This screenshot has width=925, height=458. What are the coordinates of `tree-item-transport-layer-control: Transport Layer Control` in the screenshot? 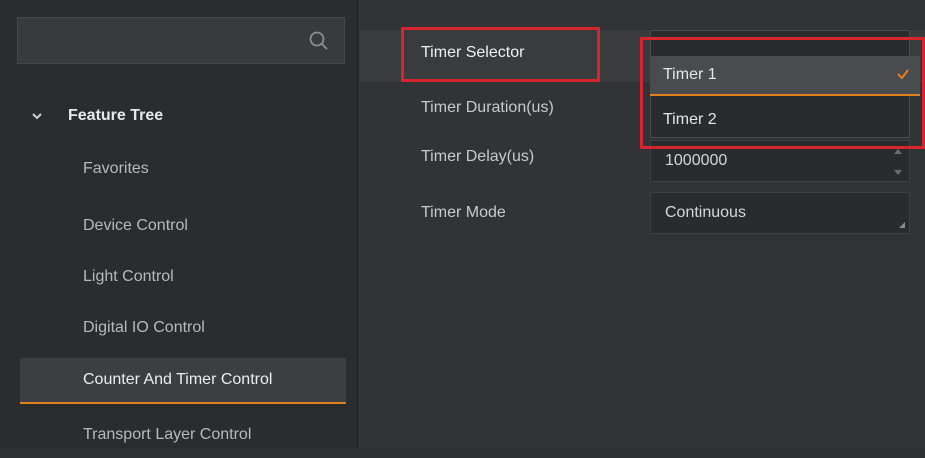 It's located at (183, 435).